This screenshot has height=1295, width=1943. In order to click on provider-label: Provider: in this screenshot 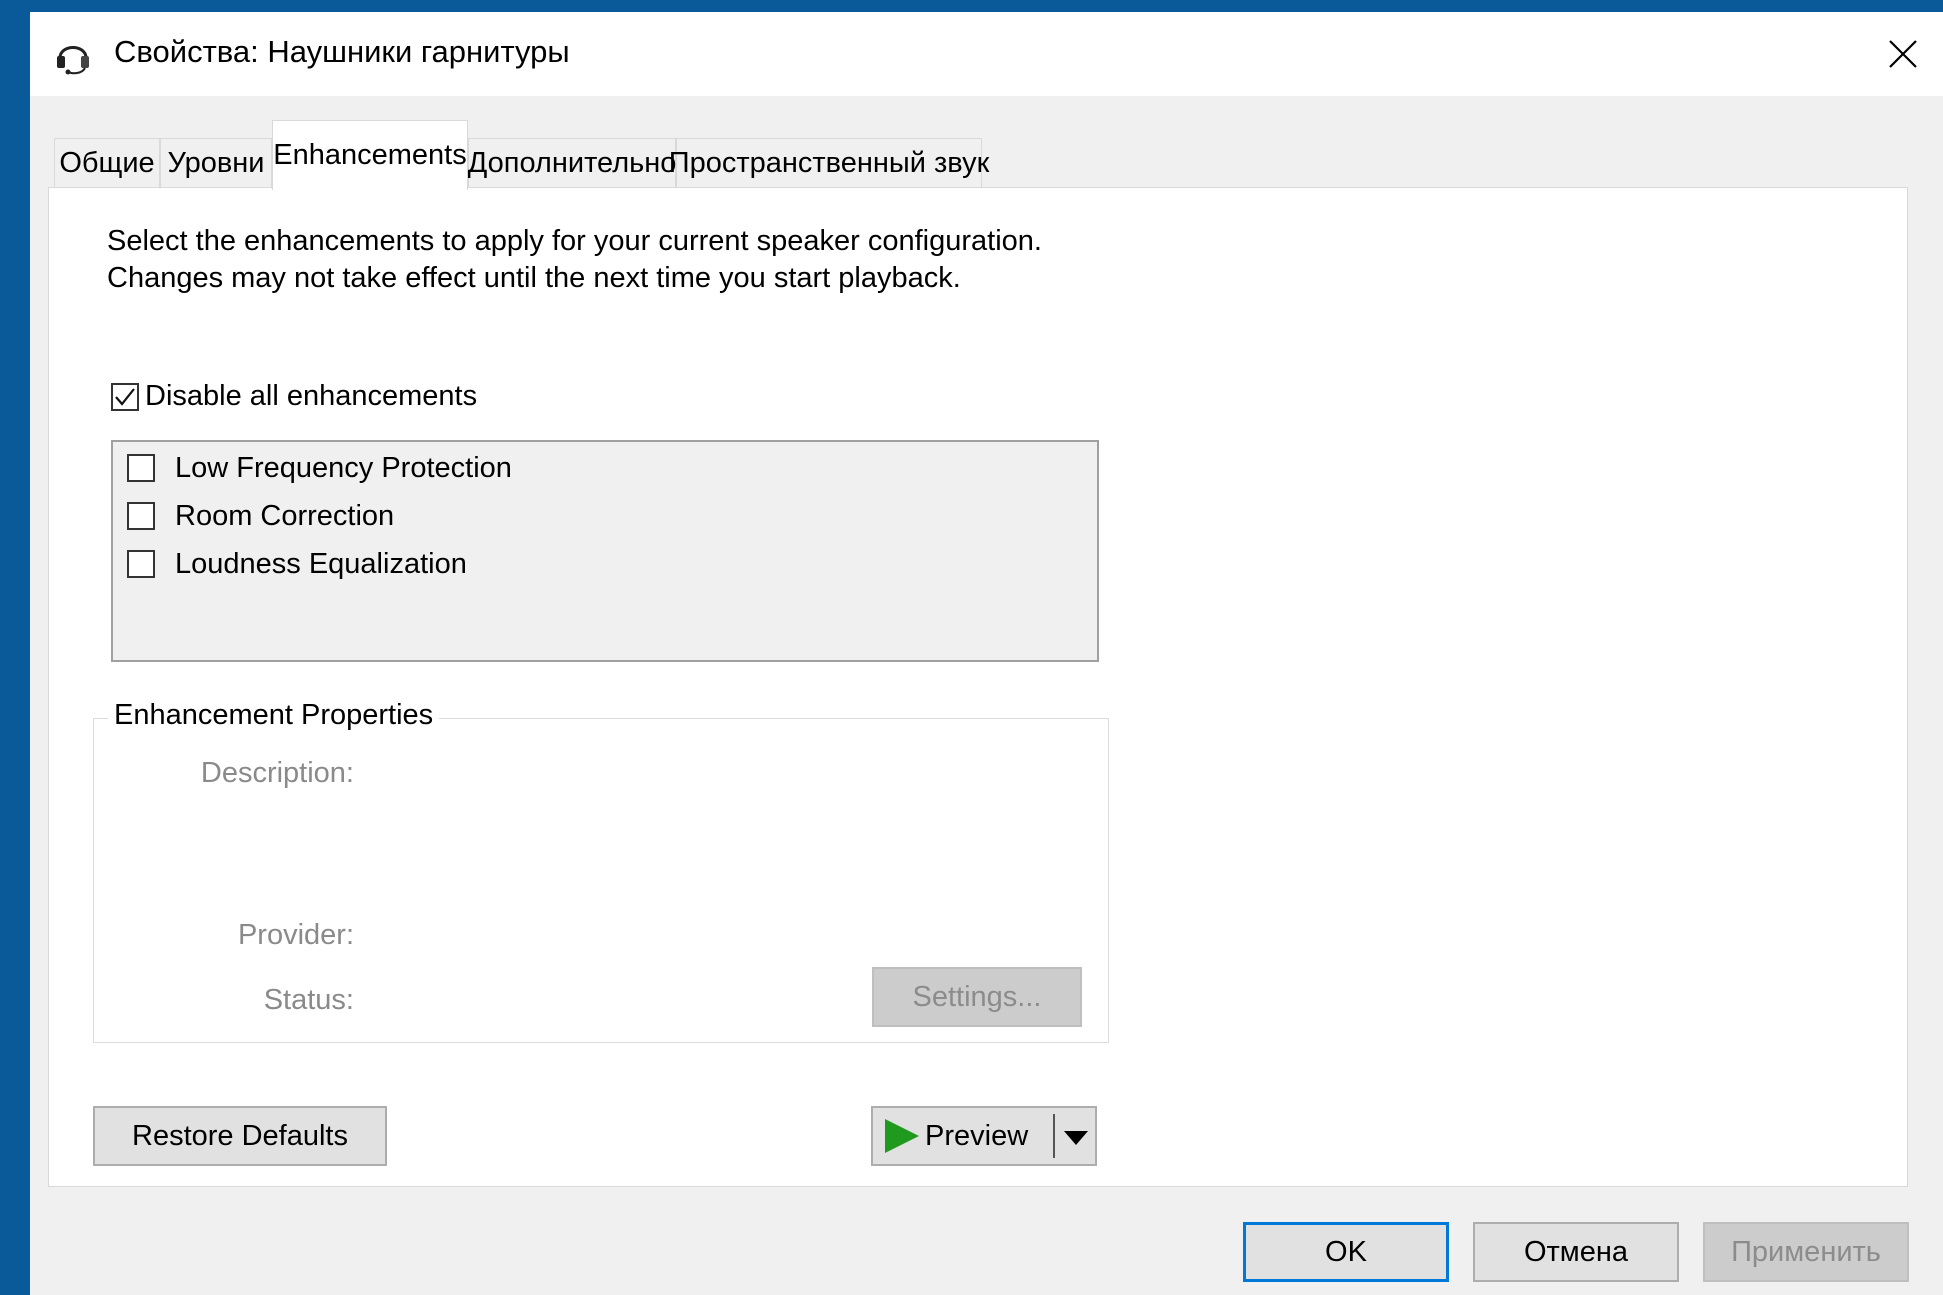, I will do `click(295, 935)`.